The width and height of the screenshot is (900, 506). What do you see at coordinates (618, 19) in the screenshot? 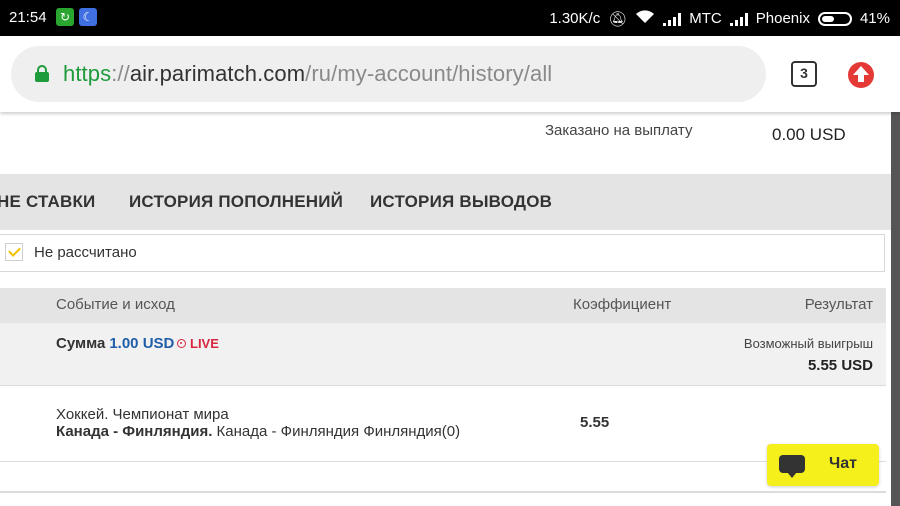
I see `mute-icon: 🔕︎` at bounding box center [618, 19].